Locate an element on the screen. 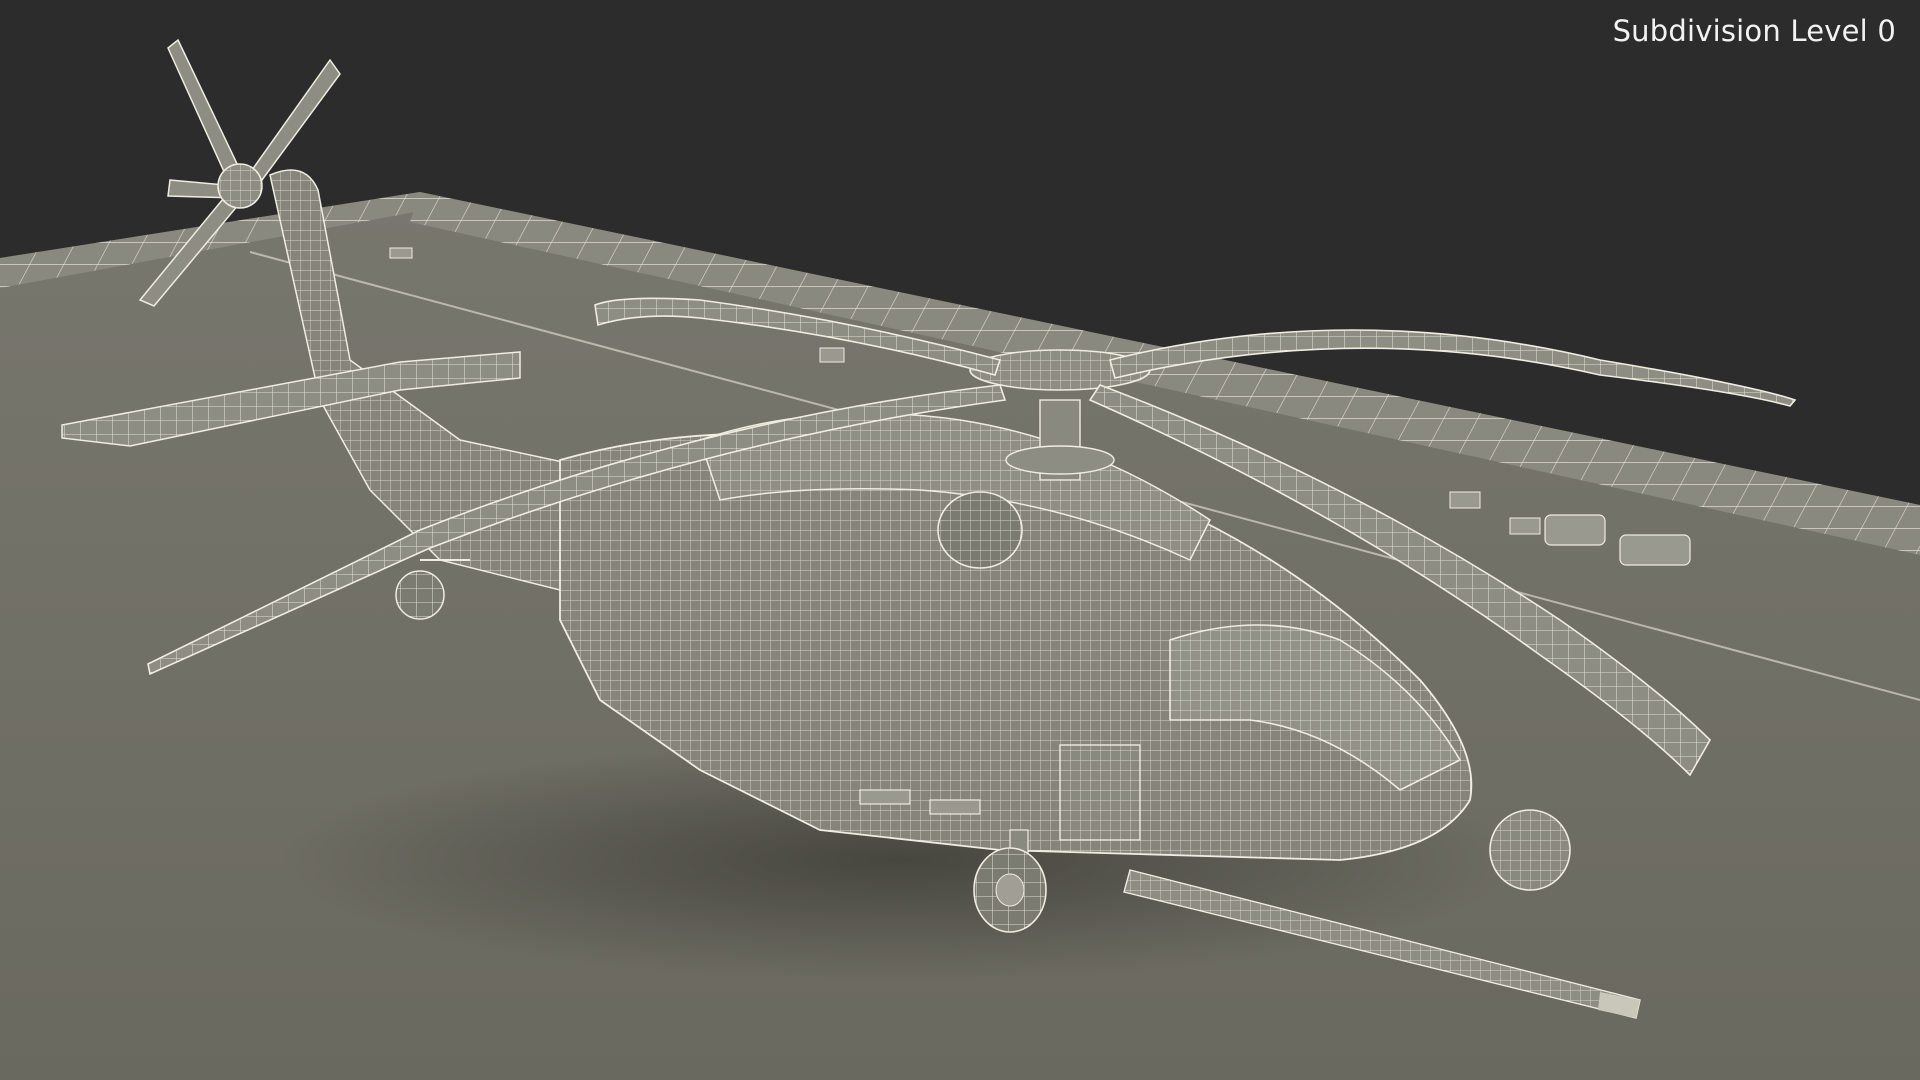  subdivision-level-label: Subdivision Level 0 is located at coordinates (1754, 31).